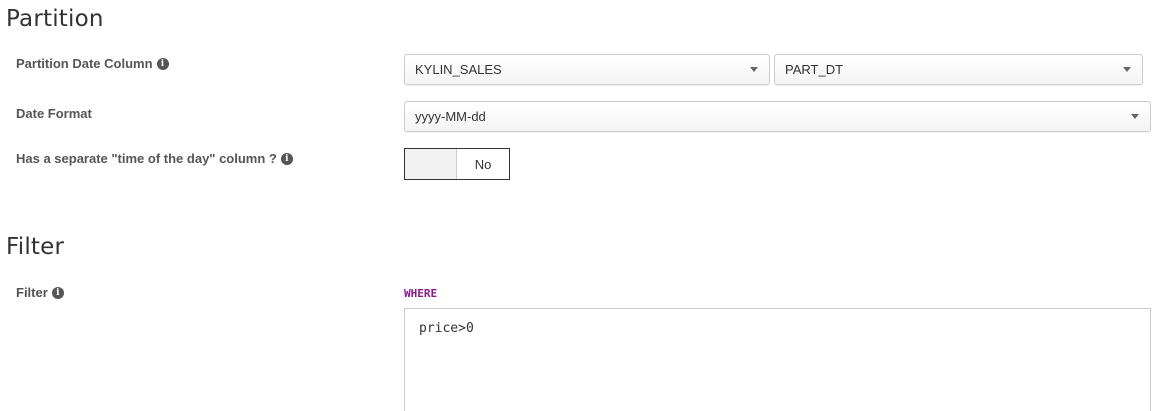 The image size is (1168, 411). Describe the element at coordinates (958, 69) in the screenshot. I see `partition-column-select: PART_DT` at that location.